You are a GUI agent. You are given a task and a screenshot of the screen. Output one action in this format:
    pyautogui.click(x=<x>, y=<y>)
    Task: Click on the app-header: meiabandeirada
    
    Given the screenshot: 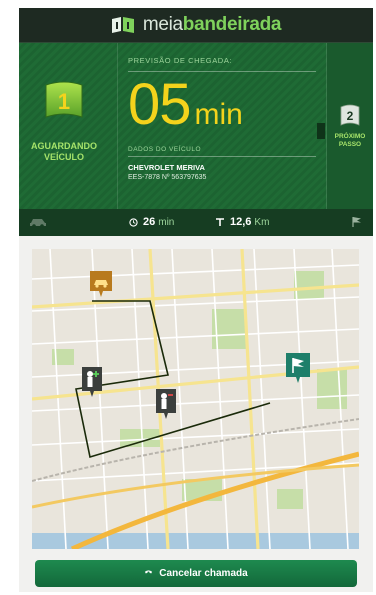 What is the action you would take?
    pyautogui.click(x=196, y=25)
    